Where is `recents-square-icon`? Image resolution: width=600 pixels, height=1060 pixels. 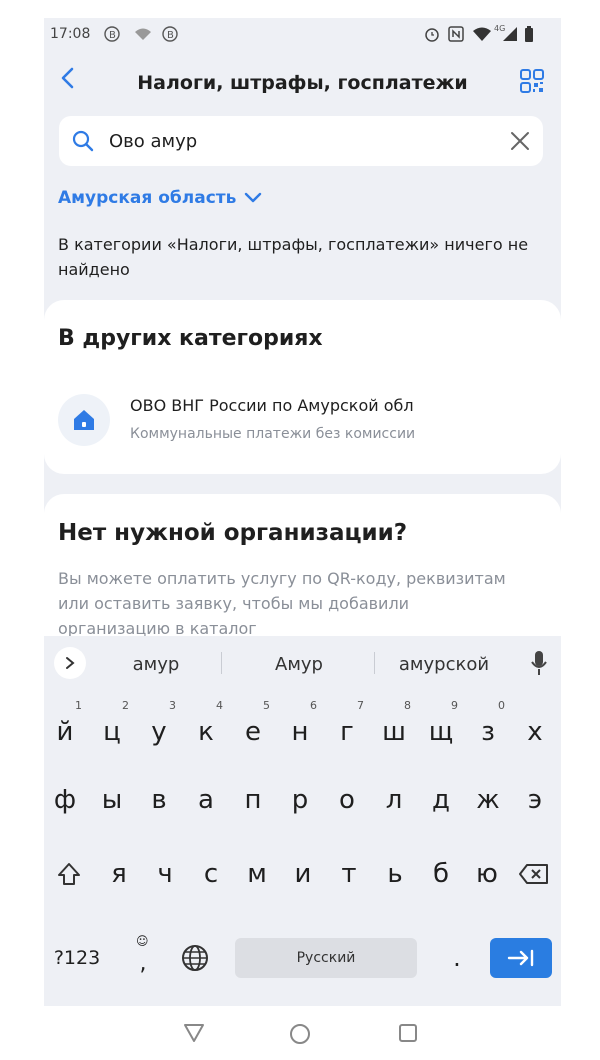
recents-square-icon is located at coordinates (408, 1033).